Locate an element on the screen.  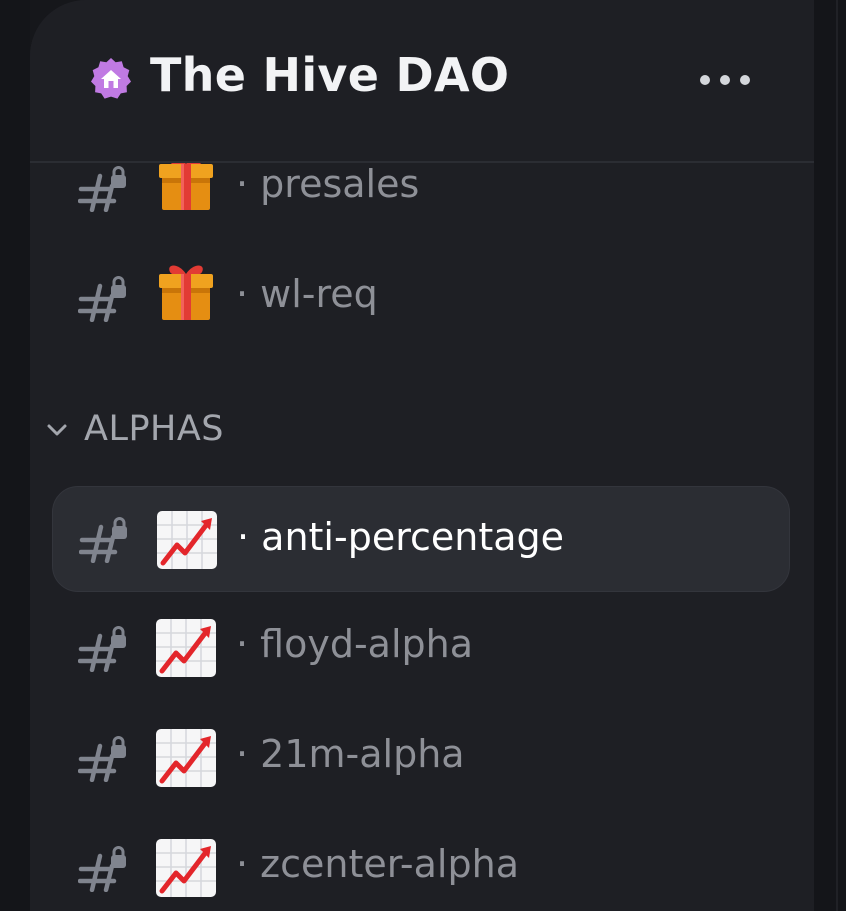
channel-floyd-alpha: · floyd-alpha is located at coordinates (421, 647).